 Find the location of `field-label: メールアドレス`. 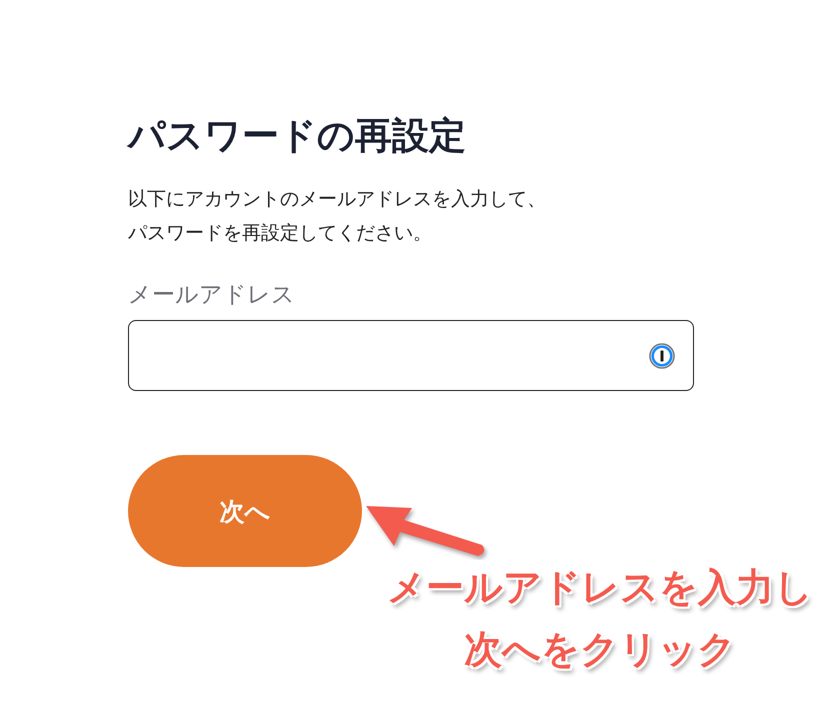

field-label: メールアドレス is located at coordinates (211, 295).